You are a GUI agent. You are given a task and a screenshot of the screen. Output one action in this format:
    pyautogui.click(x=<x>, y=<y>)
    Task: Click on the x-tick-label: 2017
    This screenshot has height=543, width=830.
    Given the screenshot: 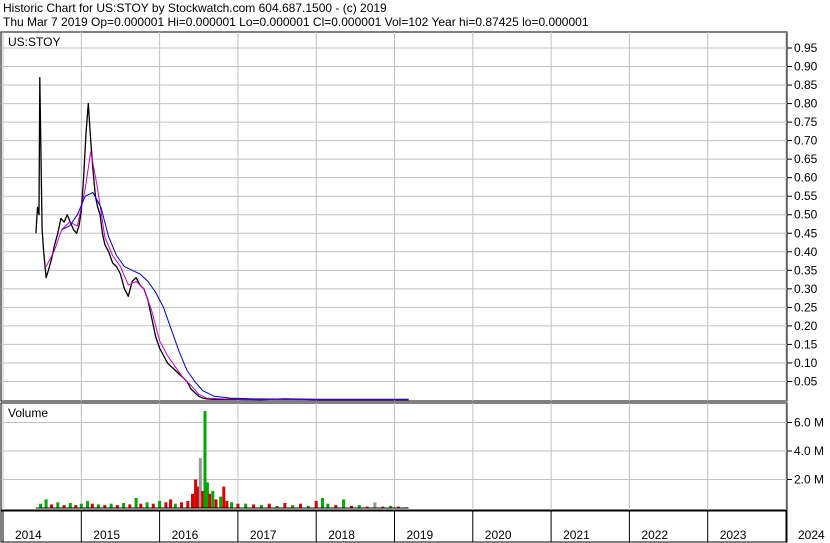 What is the action you would take?
    pyautogui.click(x=263, y=535)
    